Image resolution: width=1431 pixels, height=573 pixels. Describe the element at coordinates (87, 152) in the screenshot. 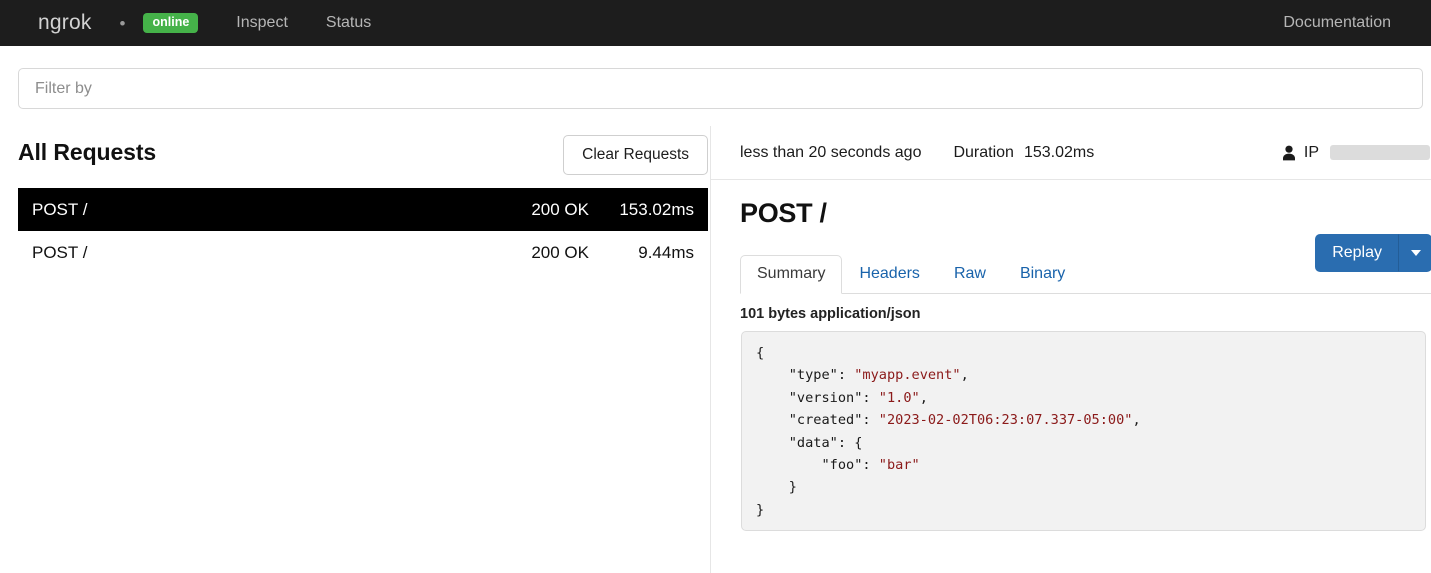

I see `page-title: All Requests` at that location.